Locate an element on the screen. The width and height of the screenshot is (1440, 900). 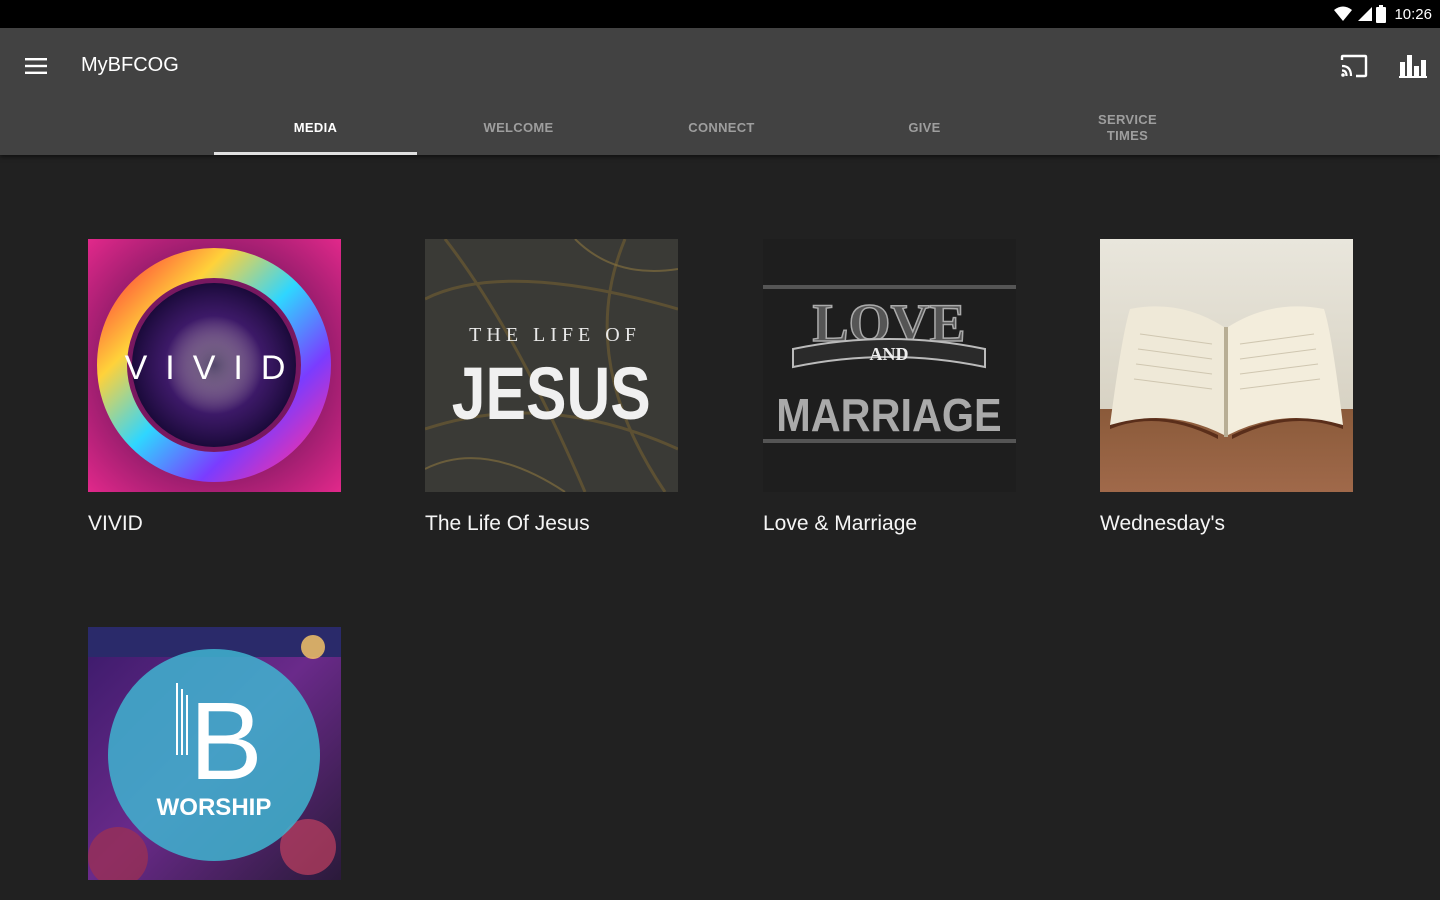
tab-connect: CONNECT is located at coordinates (721, 127).